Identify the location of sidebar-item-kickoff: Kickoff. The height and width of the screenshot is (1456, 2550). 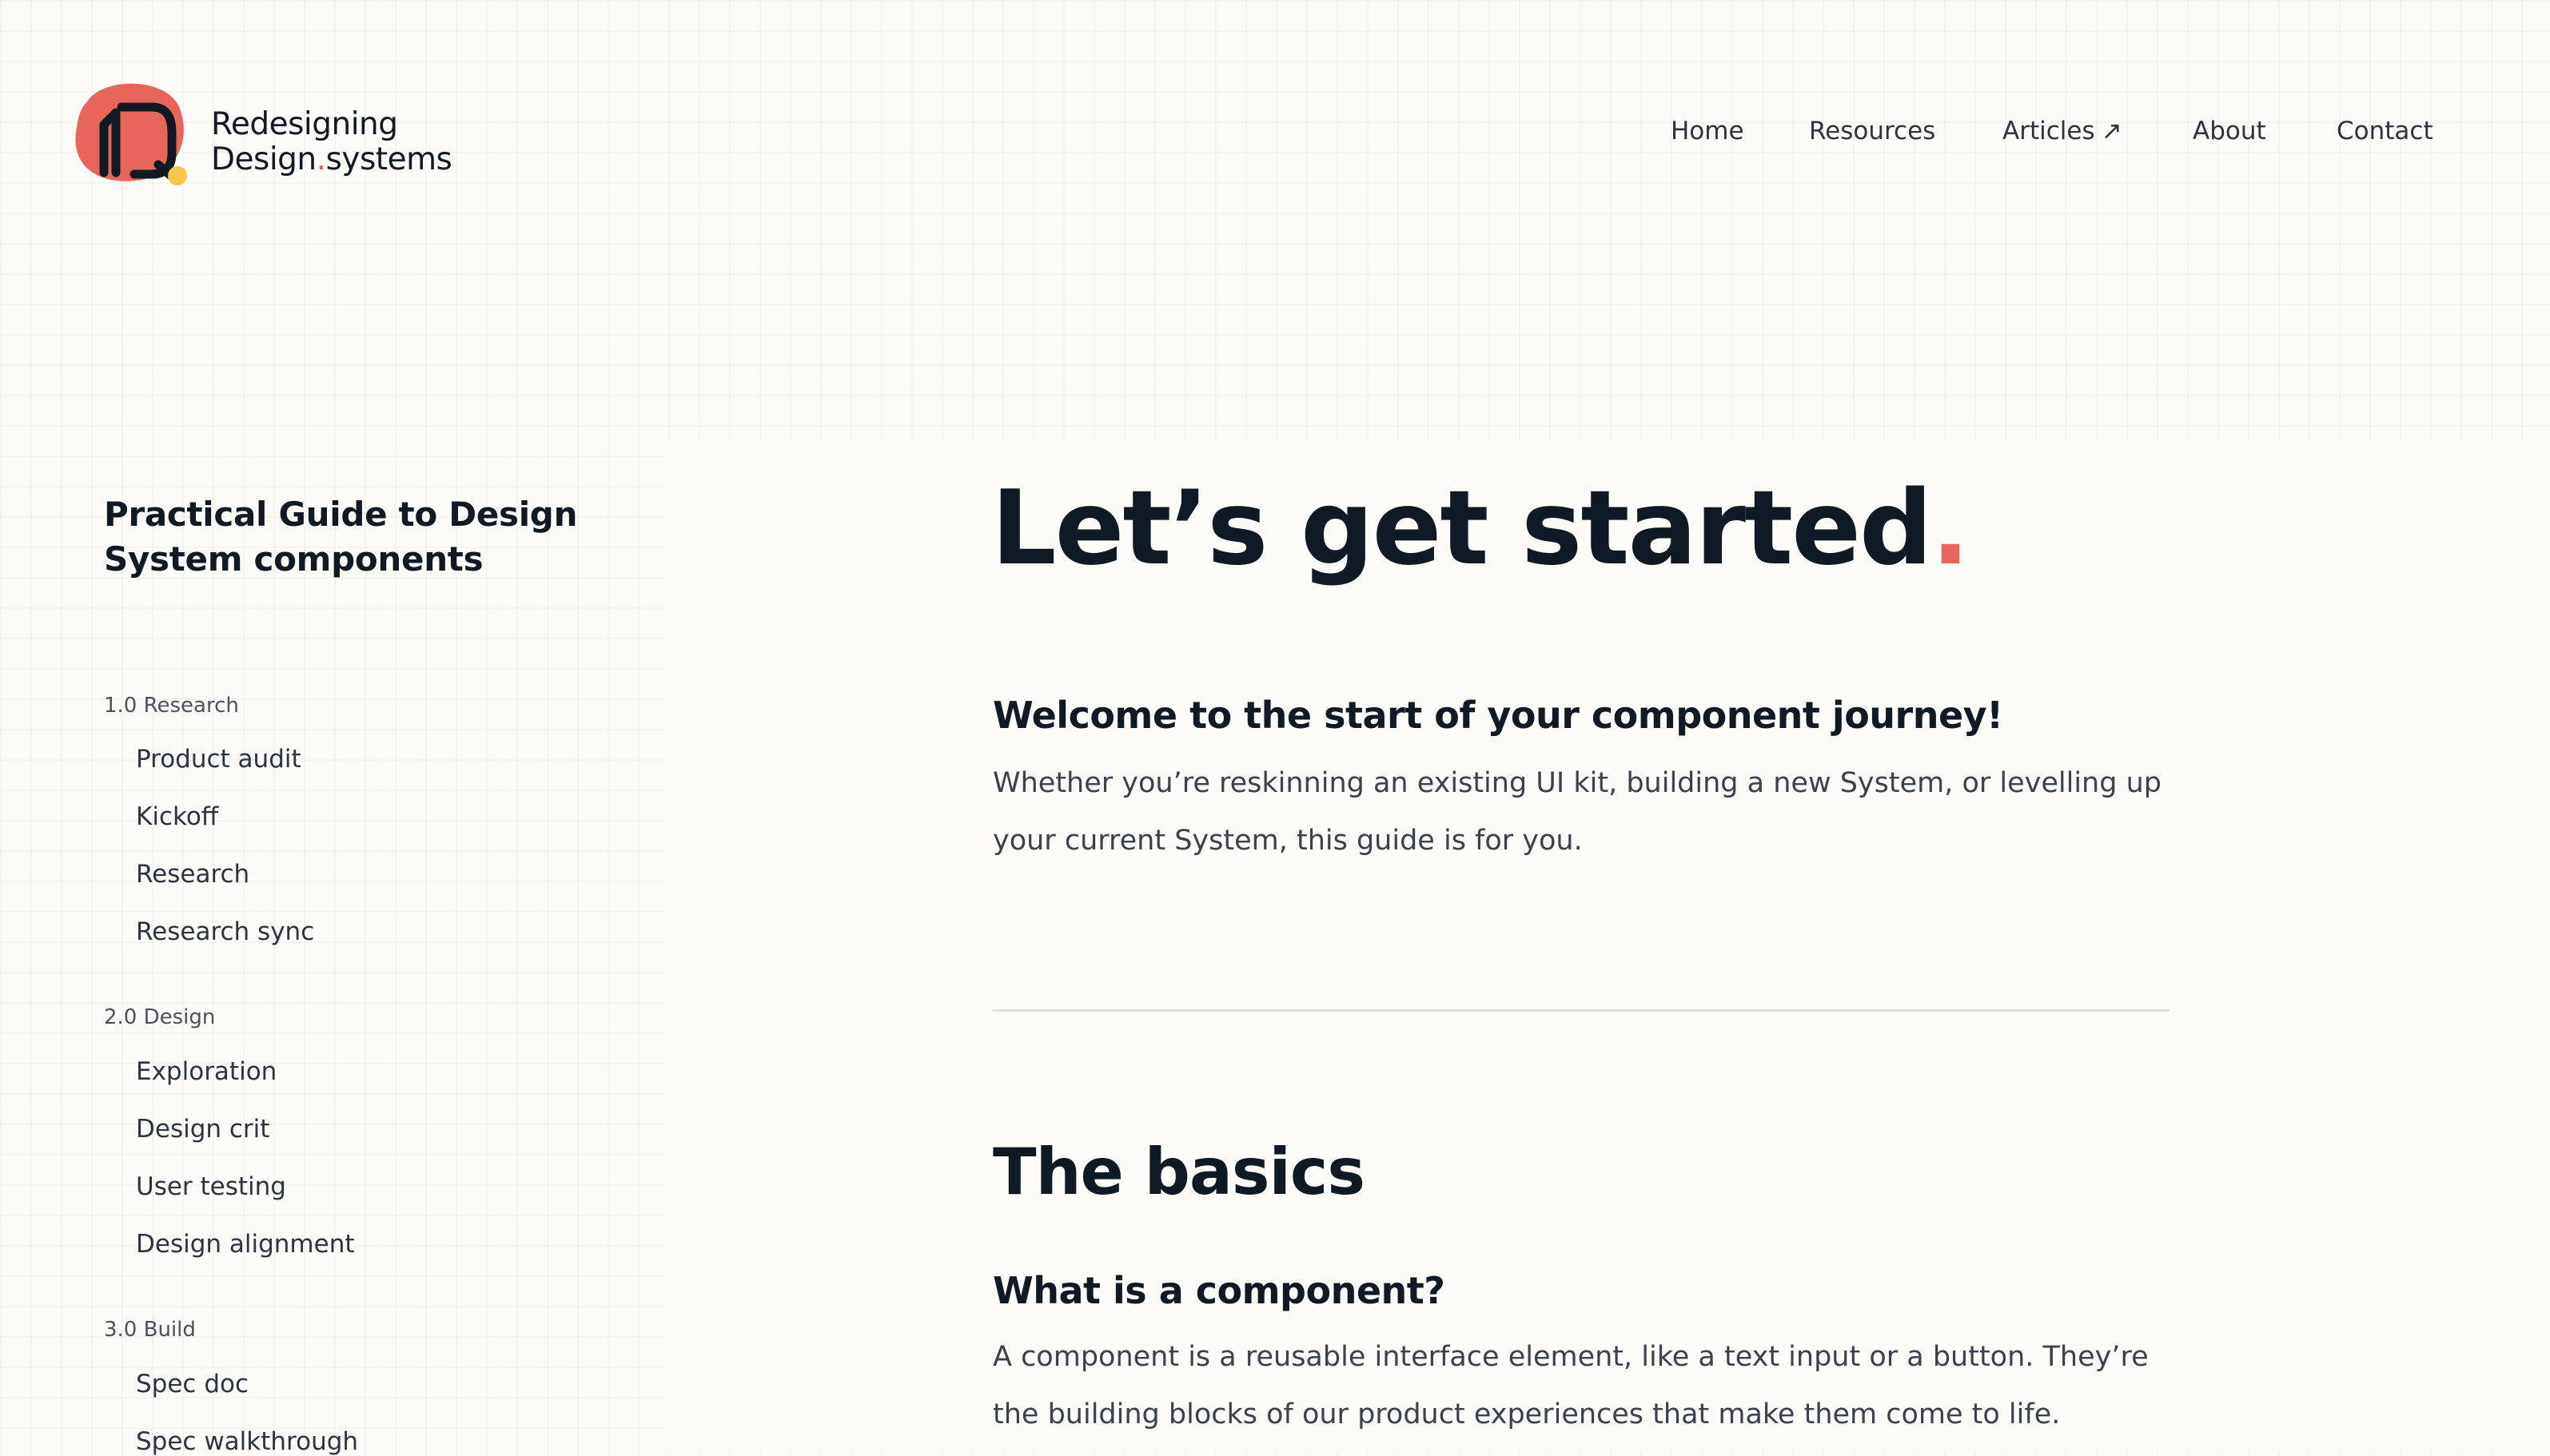
(177, 816).